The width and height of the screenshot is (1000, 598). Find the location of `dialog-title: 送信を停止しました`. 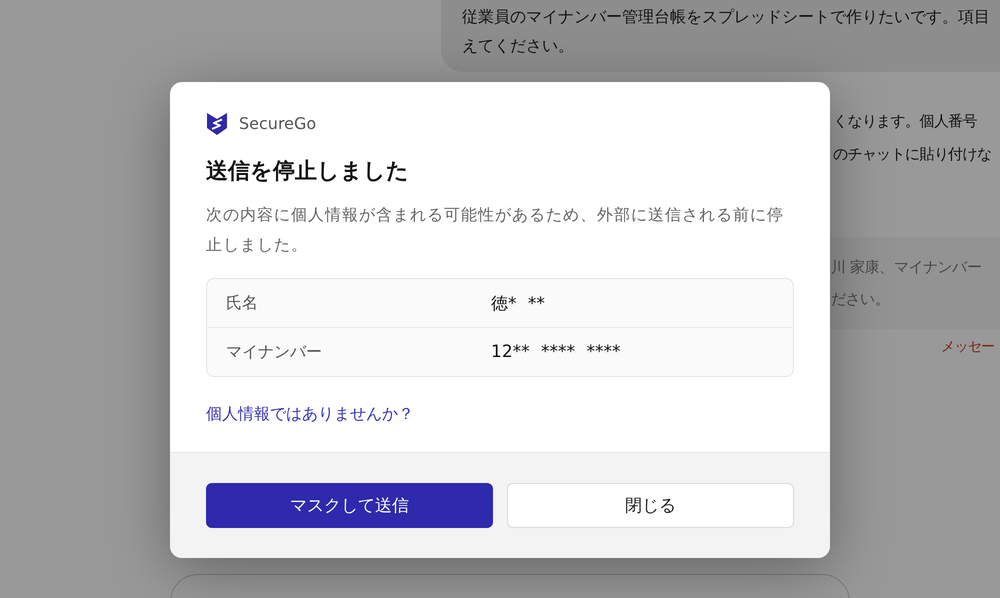

dialog-title: 送信を停止しました is located at coordinates (307, 172).